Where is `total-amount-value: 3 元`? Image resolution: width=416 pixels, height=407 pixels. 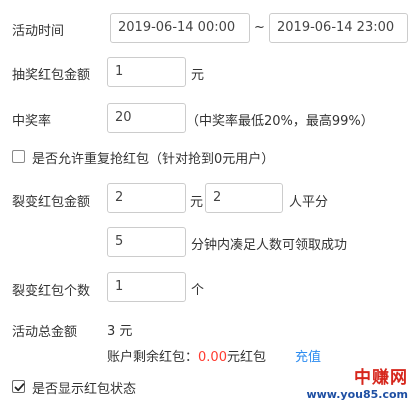
total-amount-value: 3 元 is located at coordinates (120, 331).